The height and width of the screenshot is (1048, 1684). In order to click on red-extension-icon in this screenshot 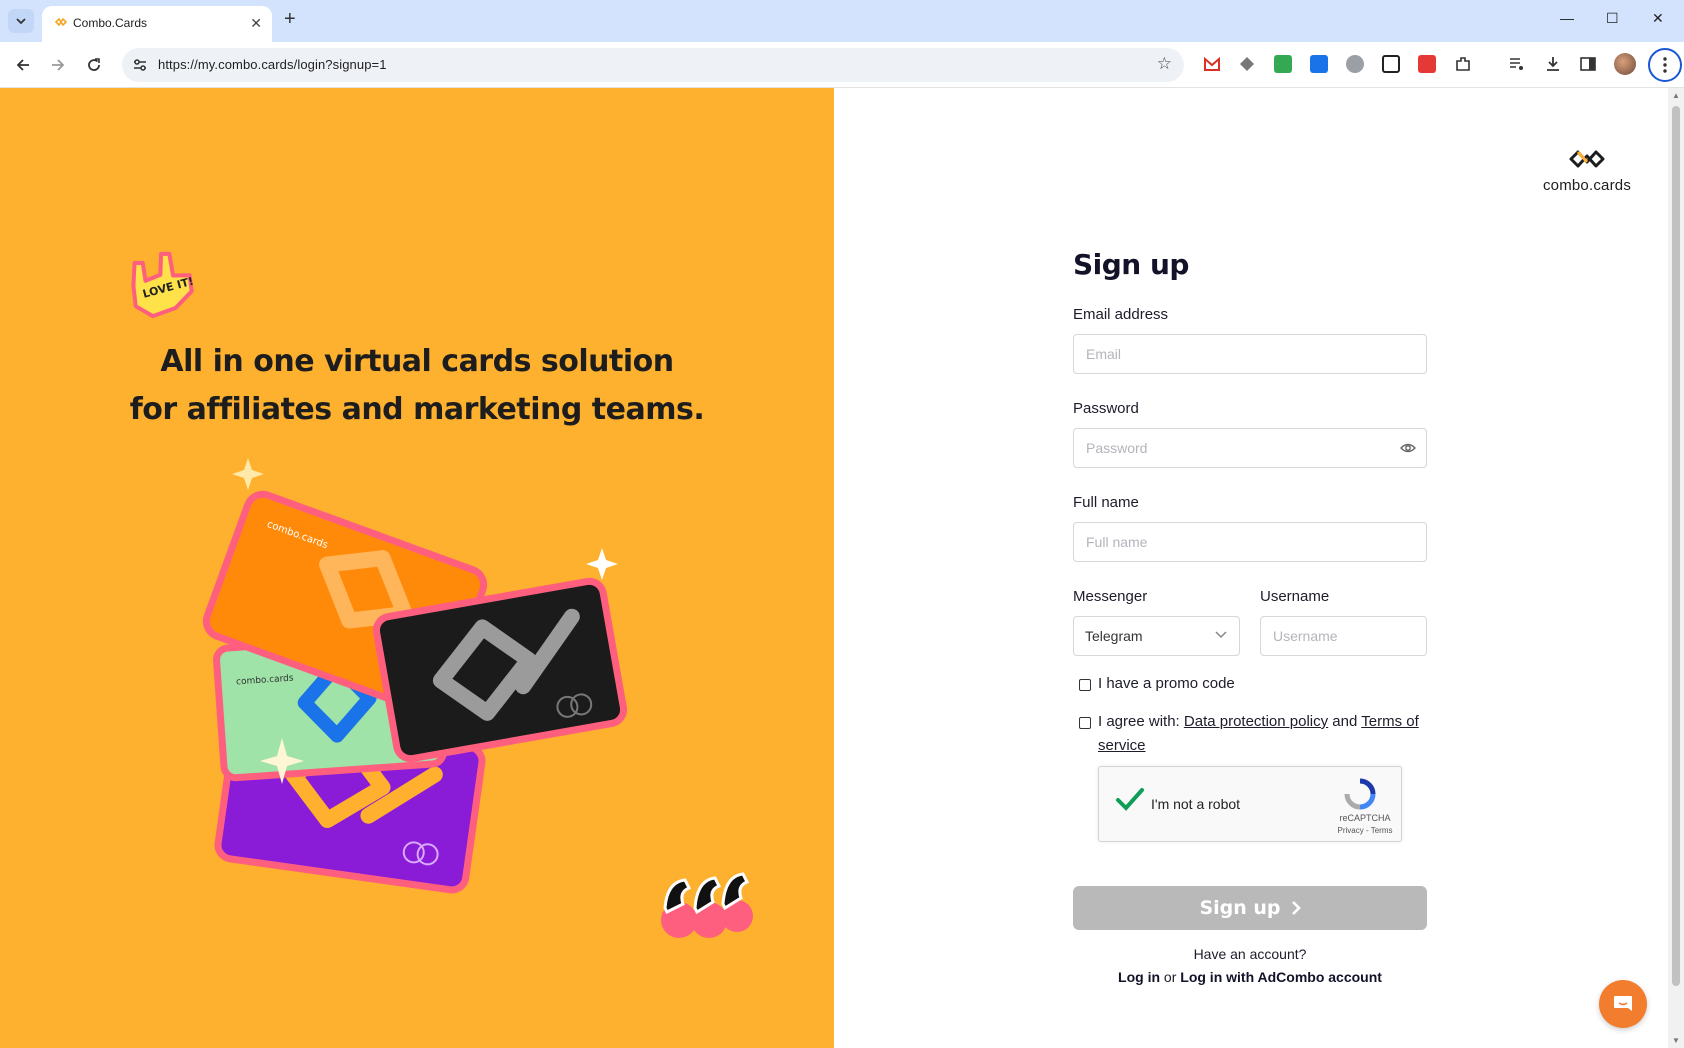, I will do `click(1427, 64)`.